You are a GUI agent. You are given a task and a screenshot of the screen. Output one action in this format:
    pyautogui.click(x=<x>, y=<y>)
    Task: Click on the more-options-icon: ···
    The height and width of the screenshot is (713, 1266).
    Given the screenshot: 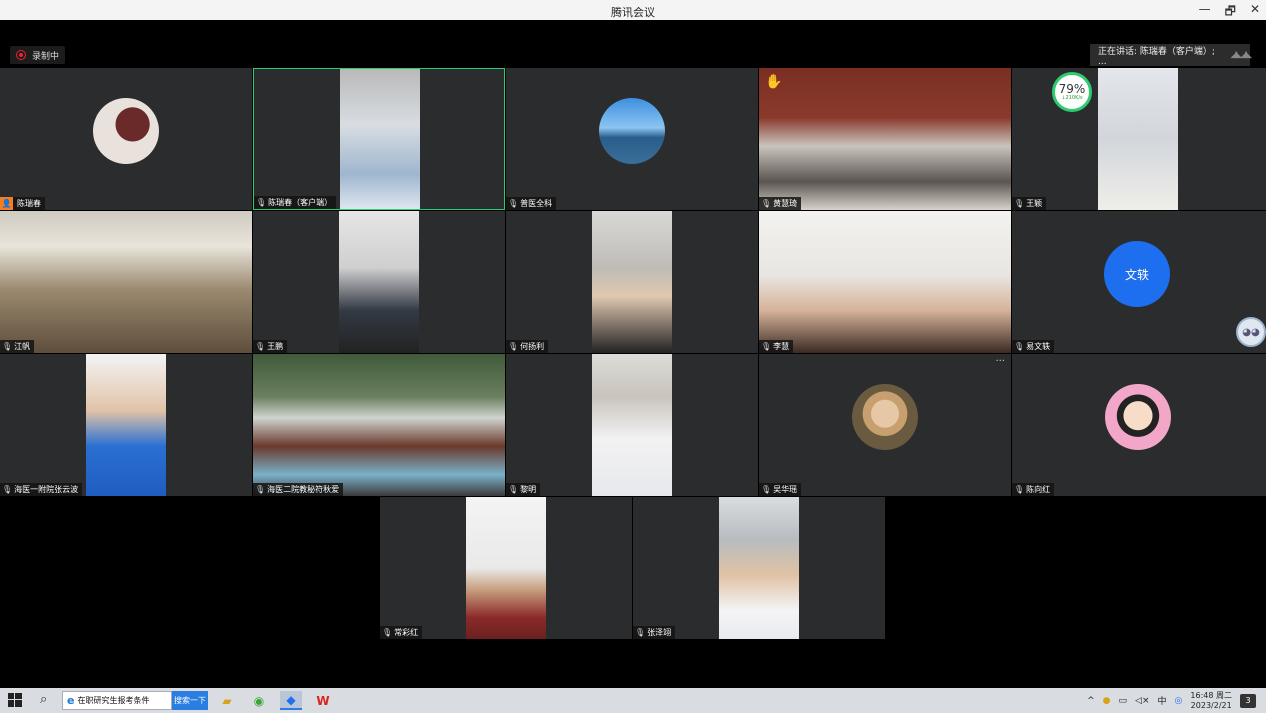 What is the action you would take?
    pyautogui.click(x=1000, y=361)
    